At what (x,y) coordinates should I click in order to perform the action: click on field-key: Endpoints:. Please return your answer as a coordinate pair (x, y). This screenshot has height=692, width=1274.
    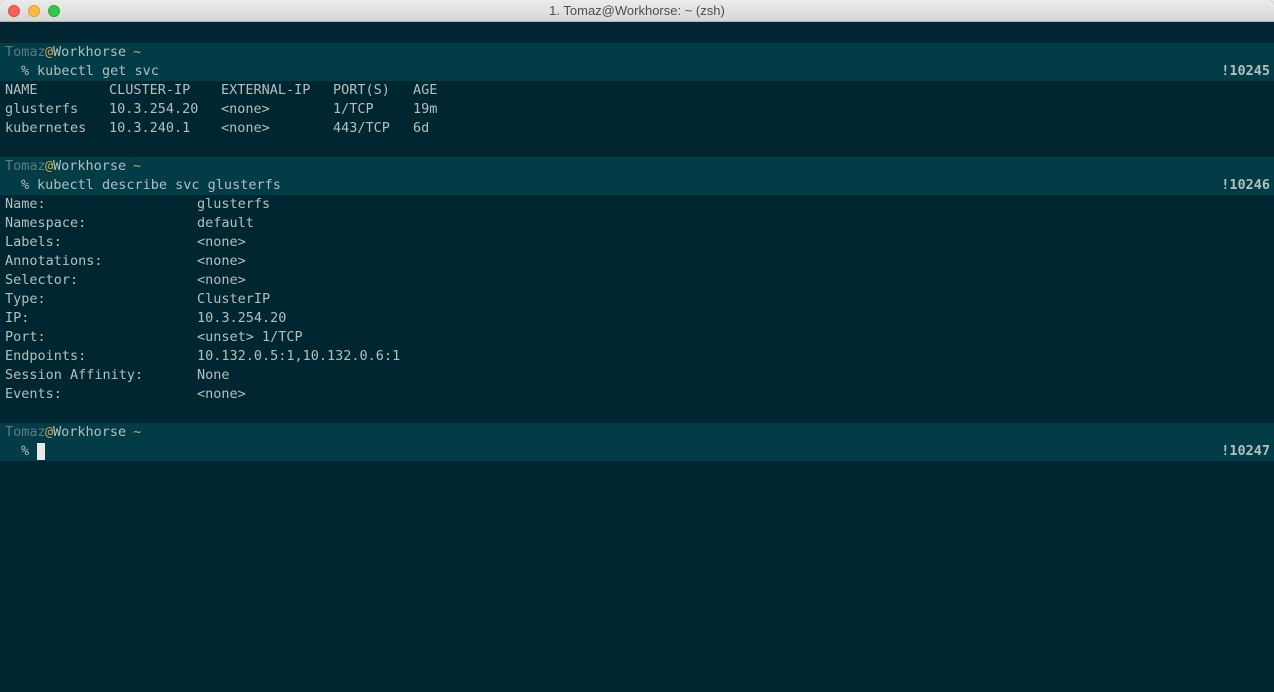
    Looking at the image, I should click on (46, 356).